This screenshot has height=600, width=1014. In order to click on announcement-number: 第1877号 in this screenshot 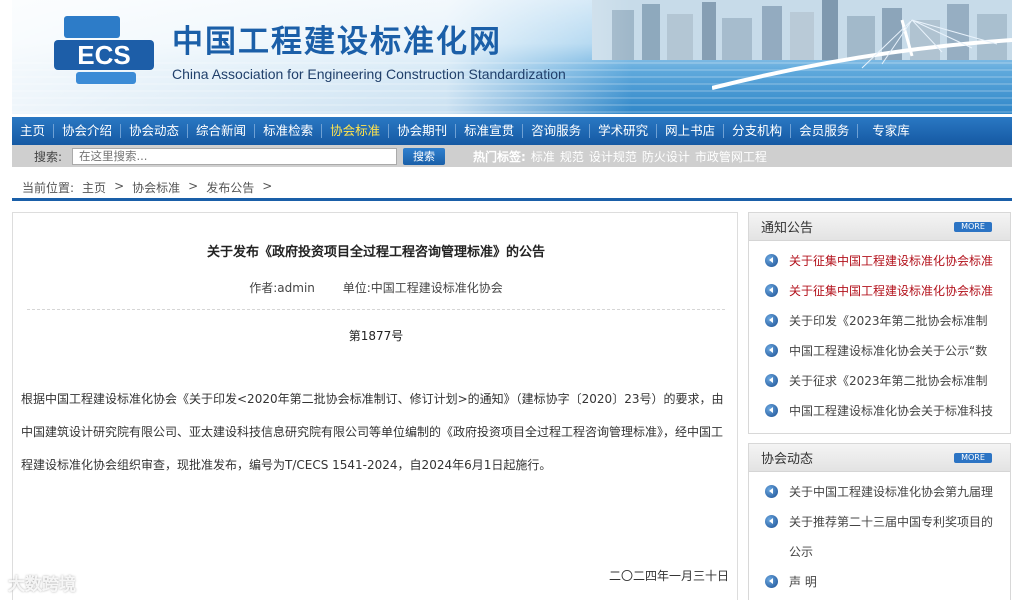, I will do `click(376, 336)`.